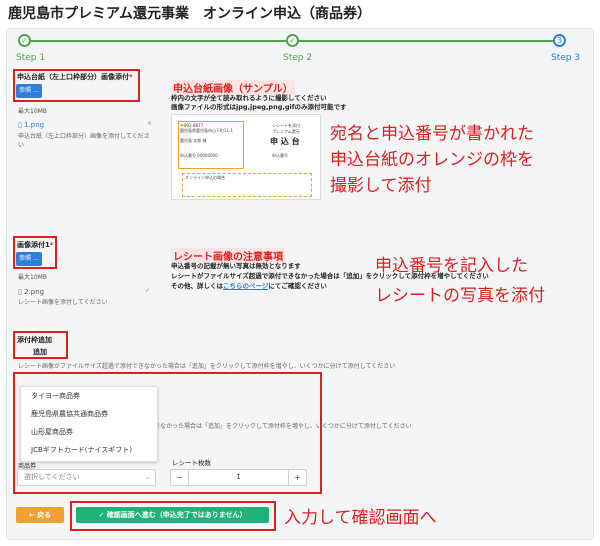 This screenshot has height=546, width=600. I want to click on back-button-label: 戻る, so click(44, 515).